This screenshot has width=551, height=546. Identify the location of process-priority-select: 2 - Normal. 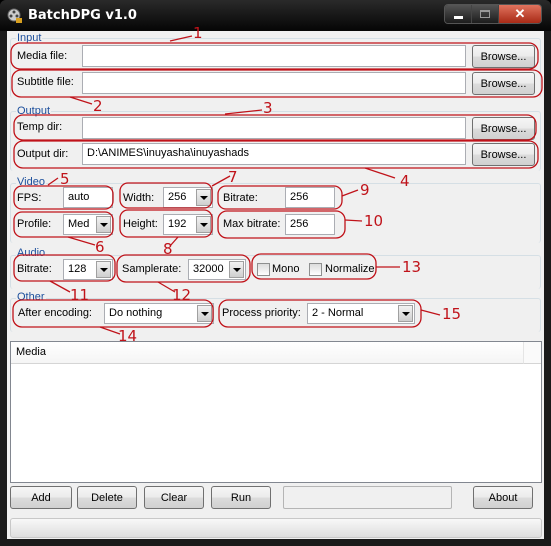
(361, 313).